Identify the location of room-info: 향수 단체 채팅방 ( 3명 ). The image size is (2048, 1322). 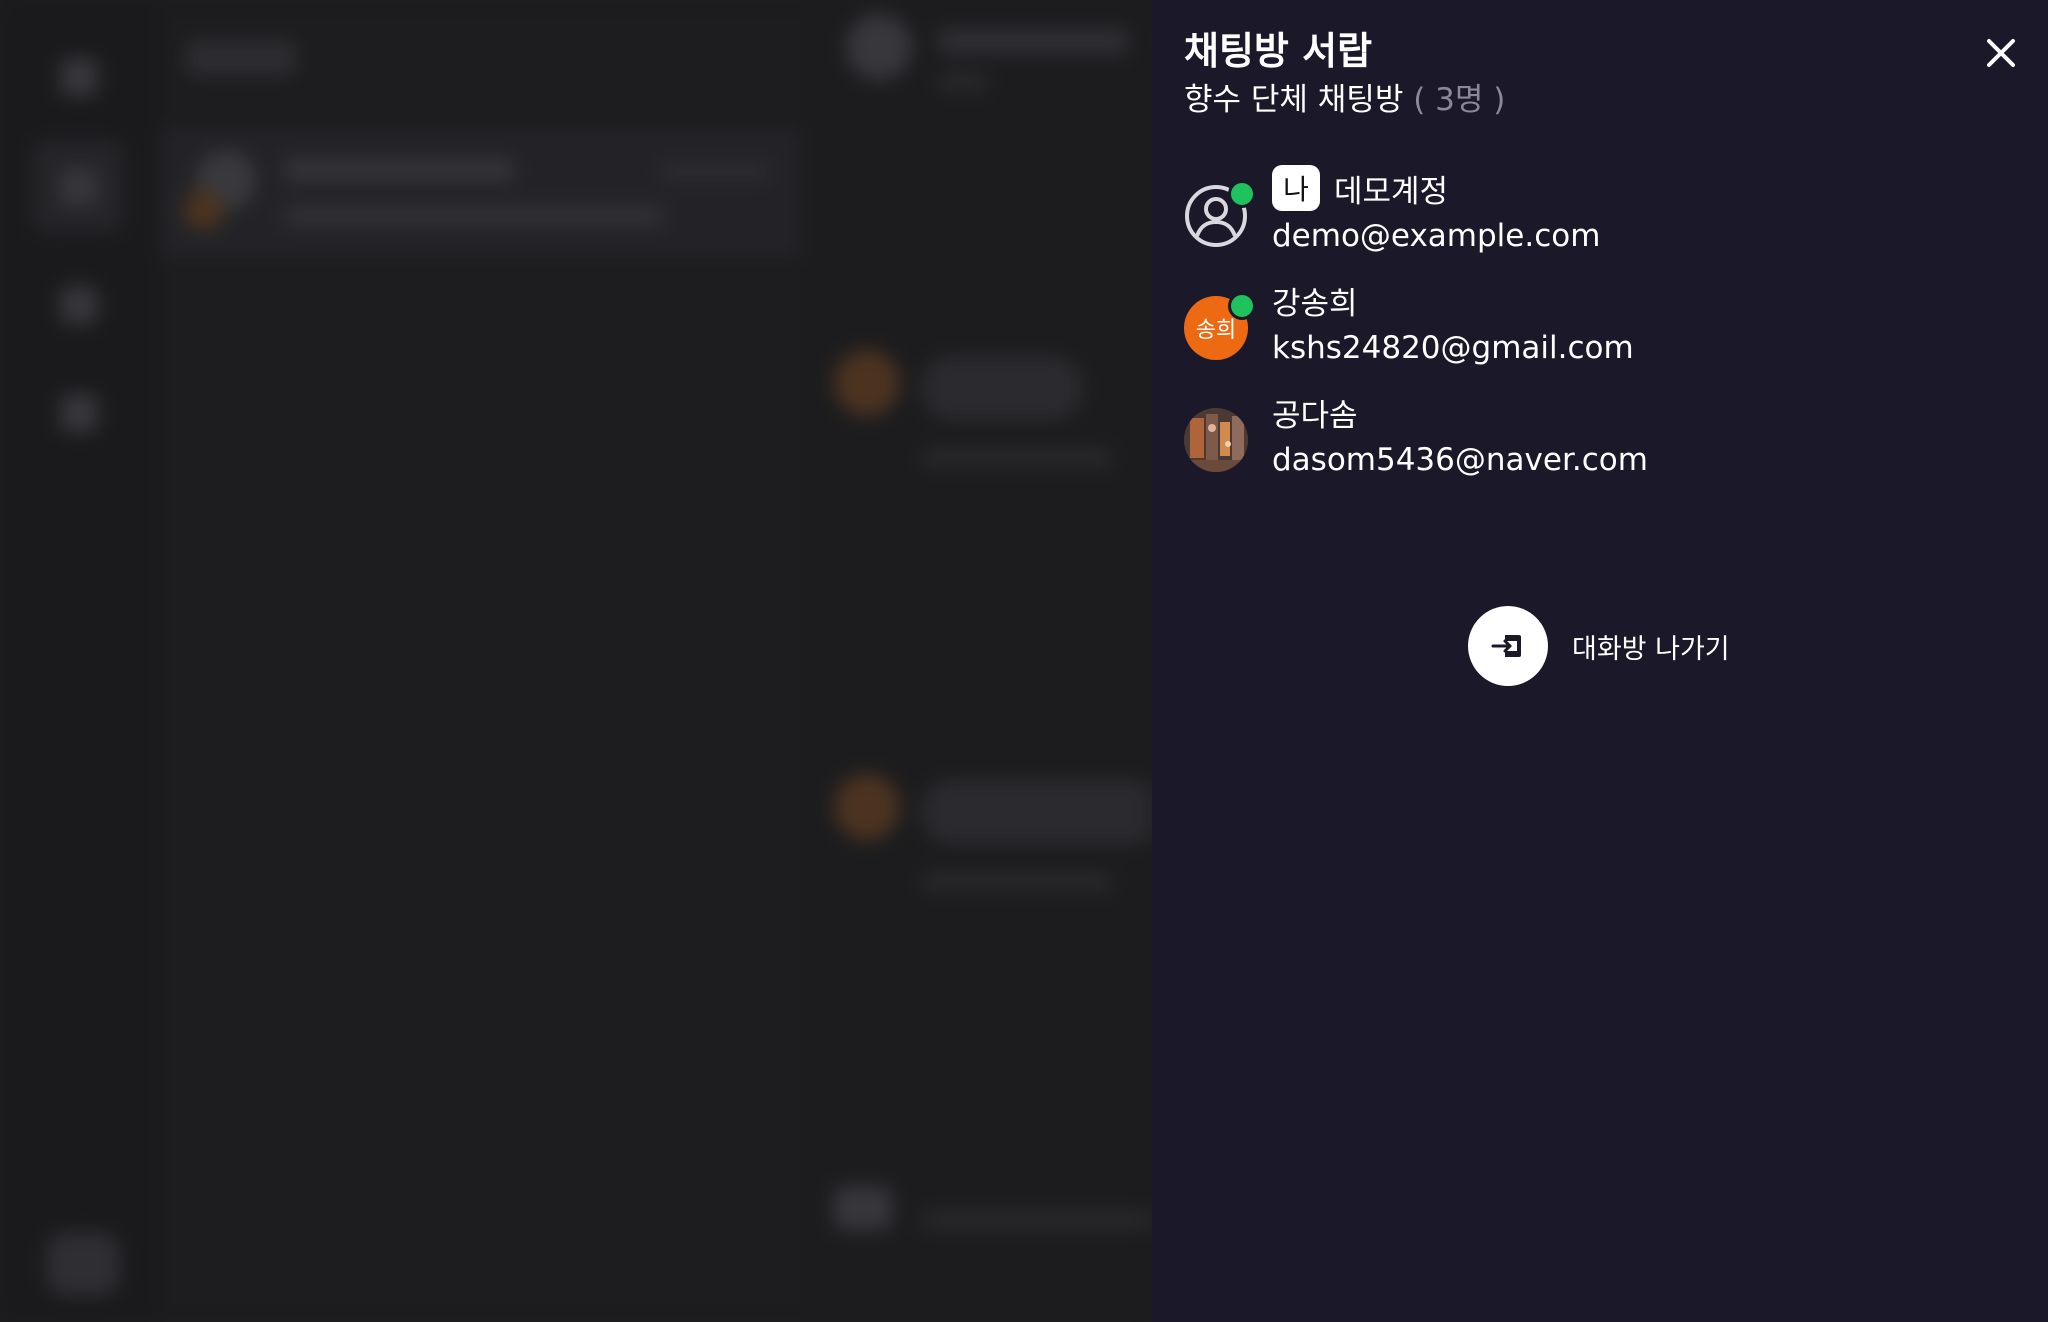
(1344, 100).